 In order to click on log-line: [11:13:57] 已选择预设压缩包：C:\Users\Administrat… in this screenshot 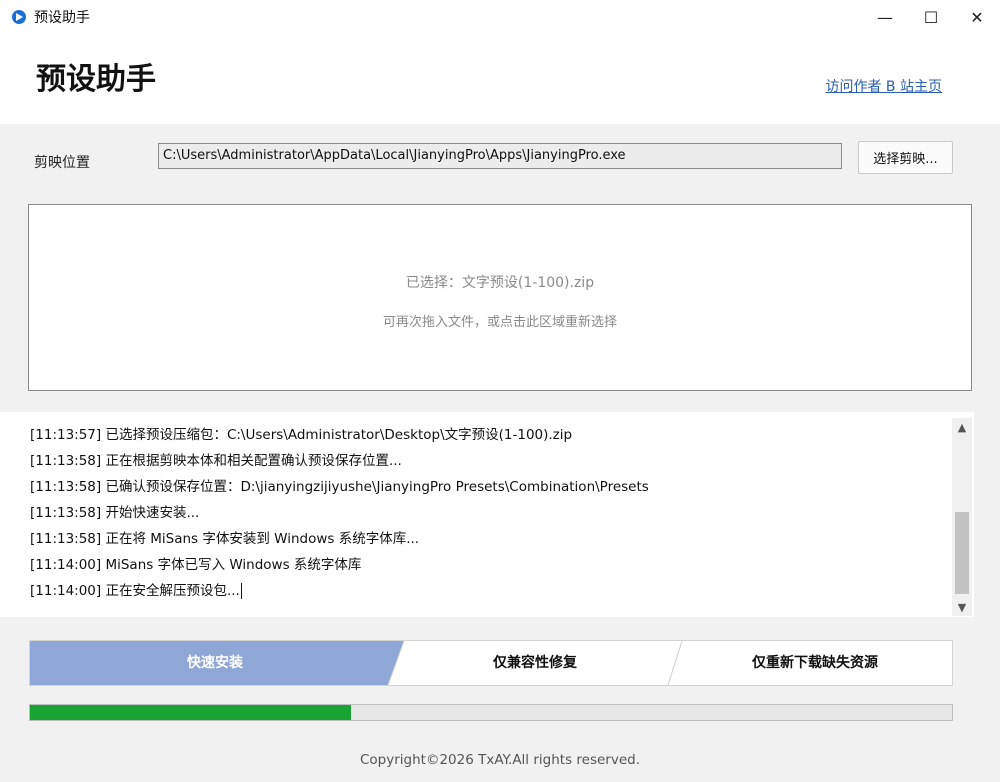, I will do `click(301, 435)`.